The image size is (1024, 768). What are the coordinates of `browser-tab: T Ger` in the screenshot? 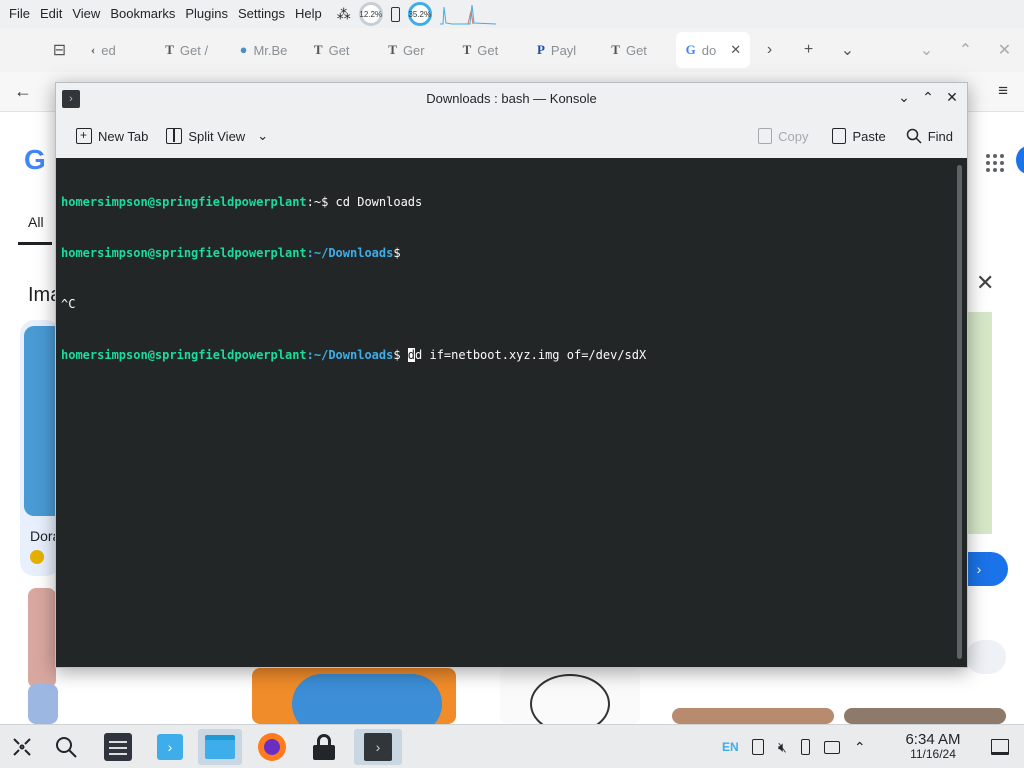 It's located at (415, 50).